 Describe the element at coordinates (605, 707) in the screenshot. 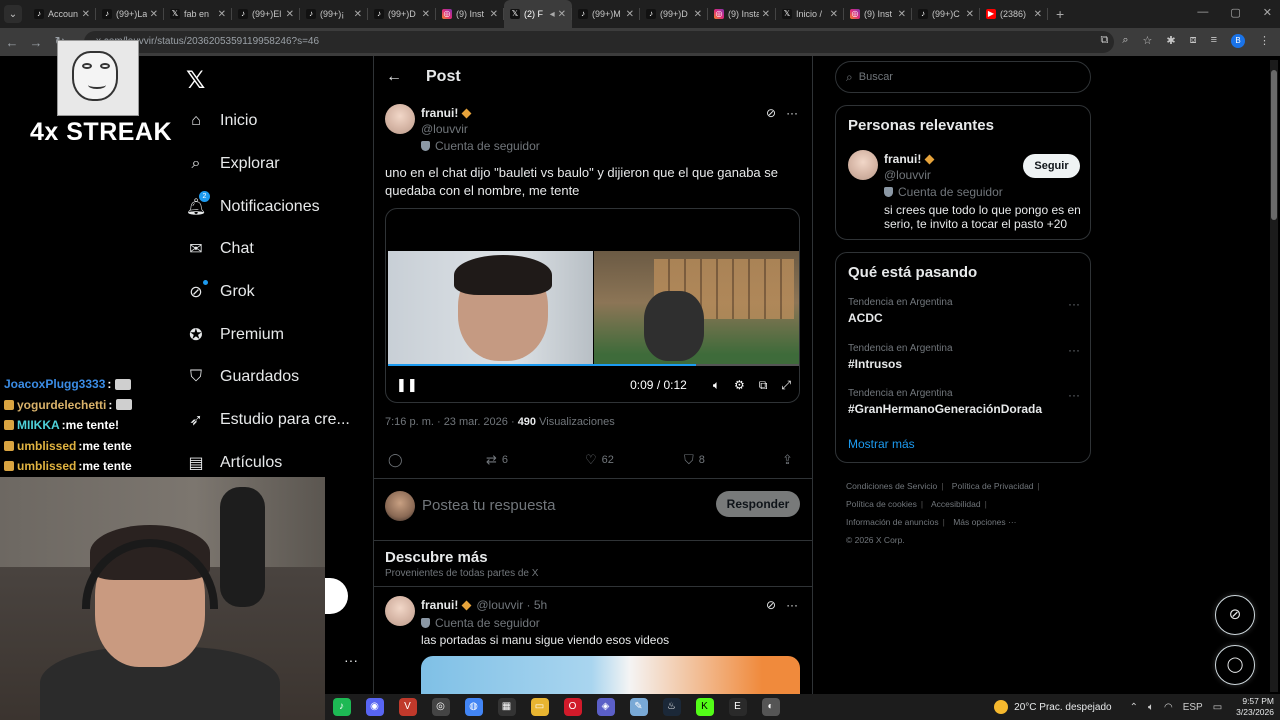

I see `app-icon: ◈` at that location.